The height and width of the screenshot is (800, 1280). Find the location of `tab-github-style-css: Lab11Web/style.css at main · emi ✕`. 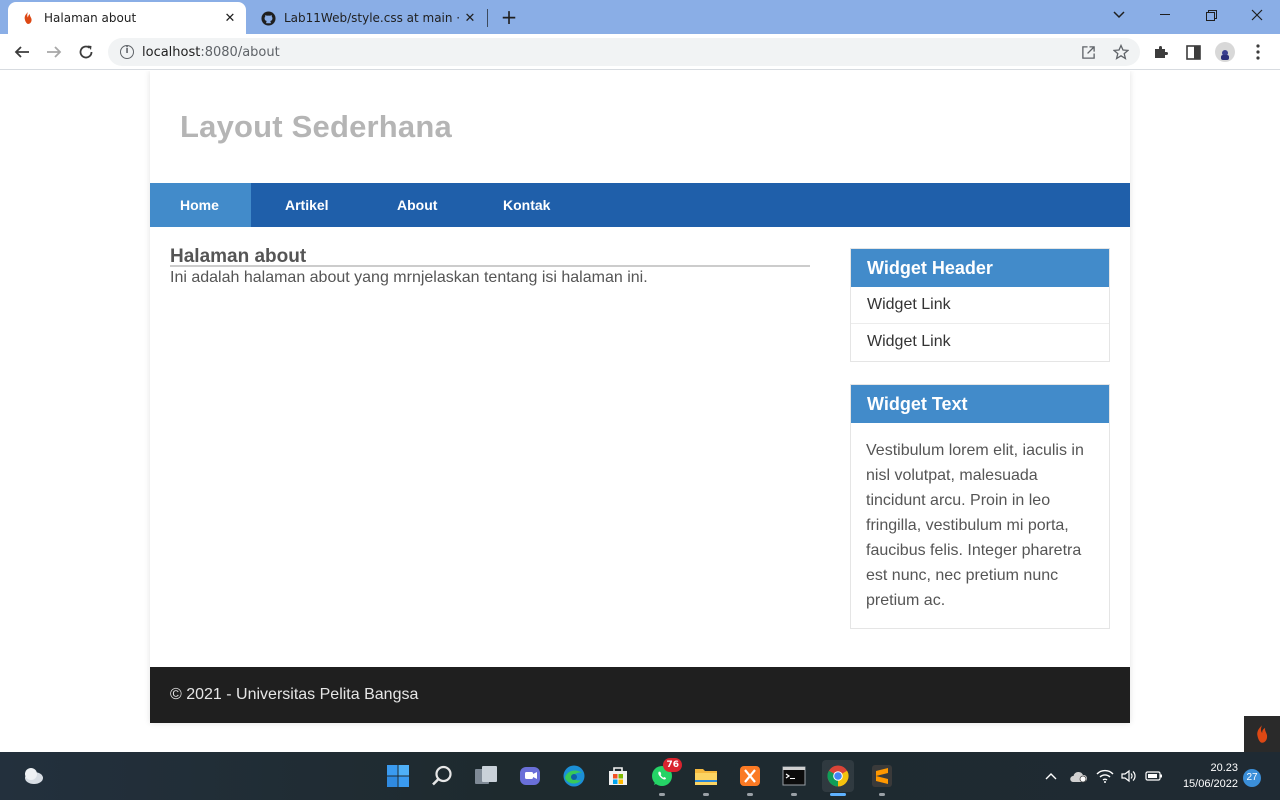

tab-github-style-css: Lab11Web/style.css at main · emi ✕ is located at coordinates (367, 18).